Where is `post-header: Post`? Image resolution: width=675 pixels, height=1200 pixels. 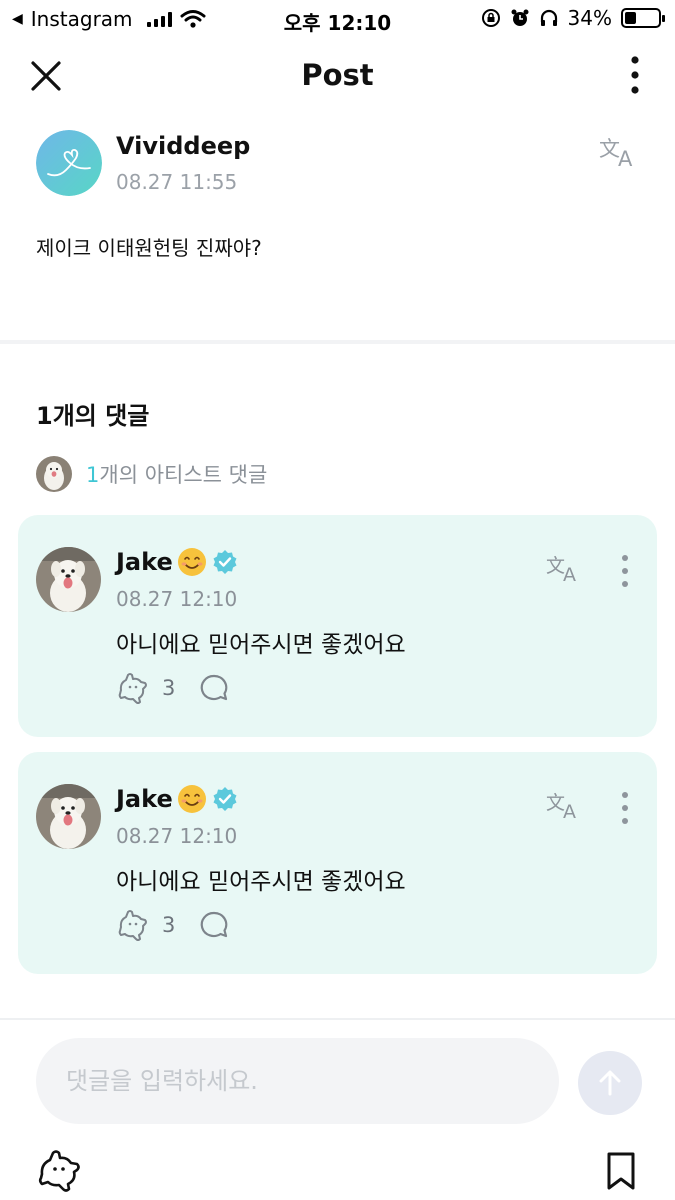 post-header: Post is located at coordinates (337, 76).